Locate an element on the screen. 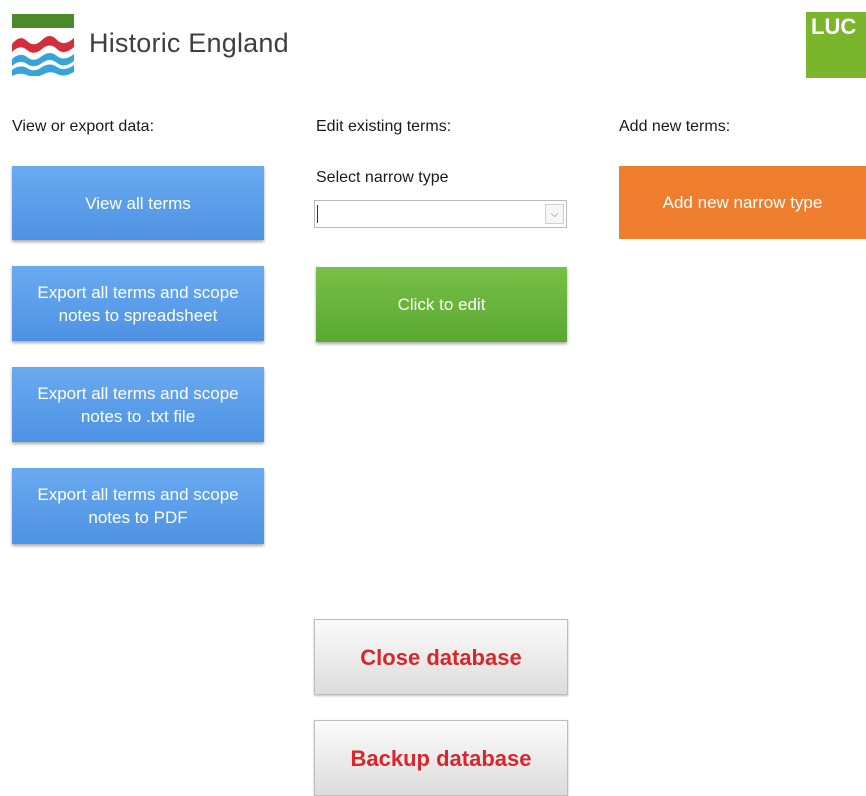 The height and width of the screenshot is (796, 866). export-pdf-button: Export all terms and scope notes to PDF is located at coordinates (138, 506).